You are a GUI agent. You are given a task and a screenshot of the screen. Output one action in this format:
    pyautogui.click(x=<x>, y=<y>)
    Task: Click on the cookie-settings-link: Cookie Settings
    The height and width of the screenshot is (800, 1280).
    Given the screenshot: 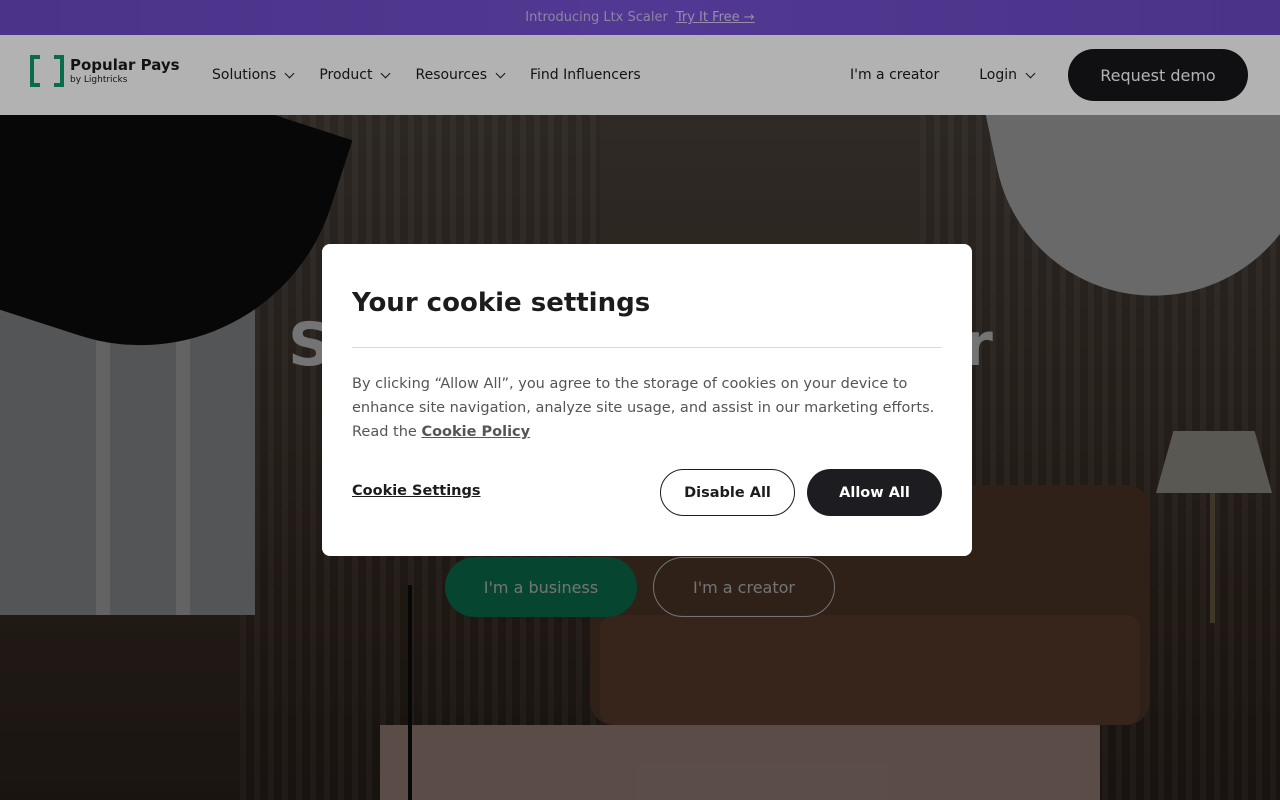 What is the action you would take?
    pyautogui.click(x=416, y=491)
    